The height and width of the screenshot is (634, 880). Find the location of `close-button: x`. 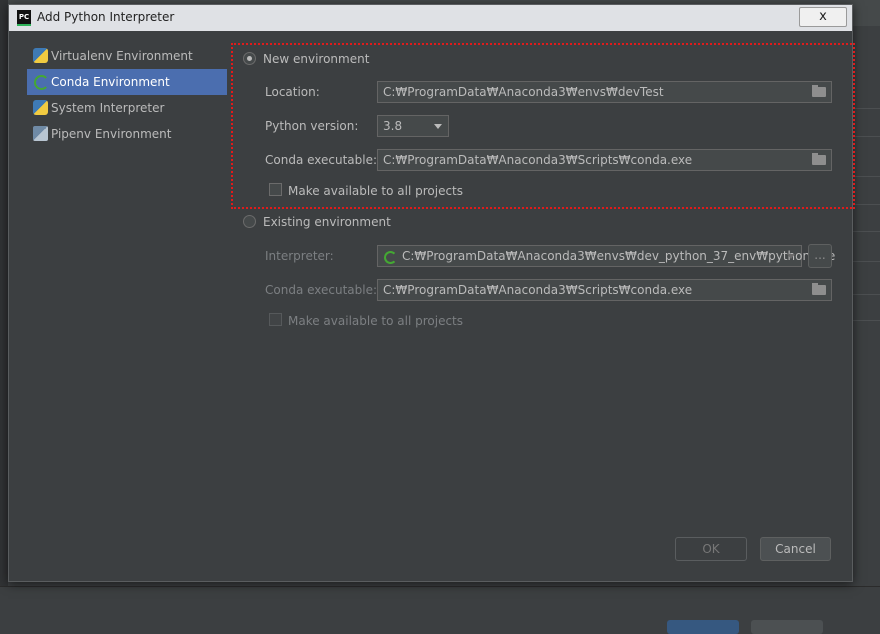

close-button: x is located at coordinates (823, 17).